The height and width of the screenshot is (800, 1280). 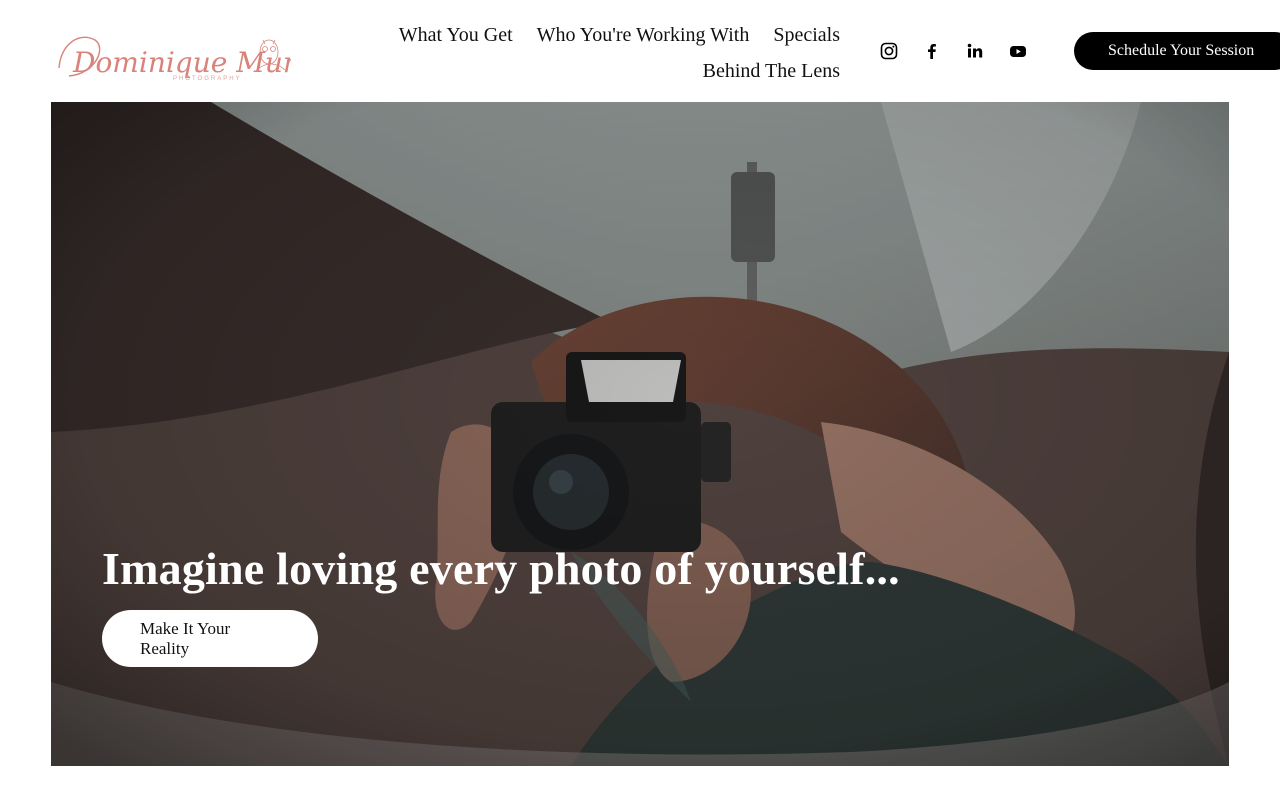 I want to click on nav-specials: Specials, so click(x=806, y=35).